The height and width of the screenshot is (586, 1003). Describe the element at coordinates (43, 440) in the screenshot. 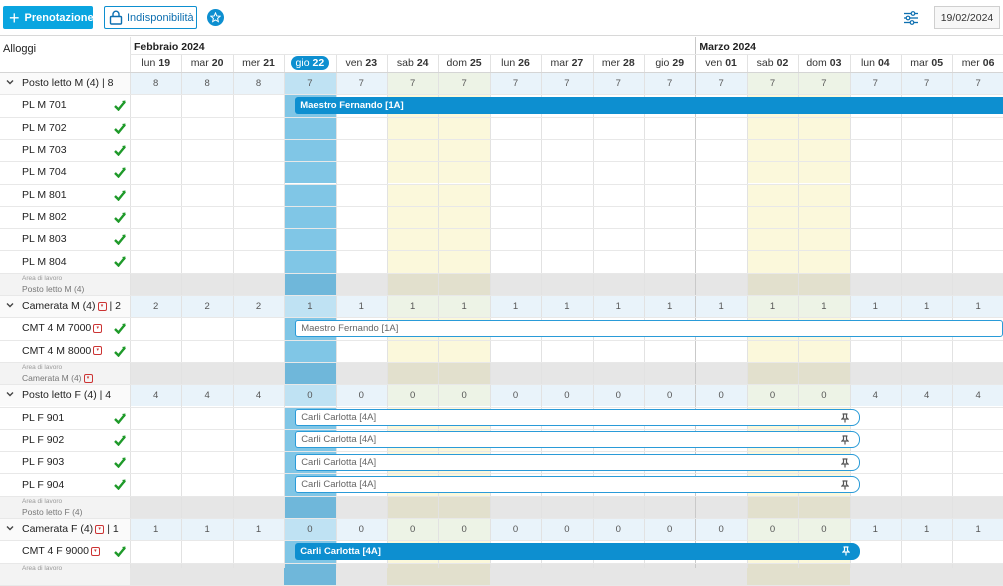

I see `room-label: PL F 902` at that location.